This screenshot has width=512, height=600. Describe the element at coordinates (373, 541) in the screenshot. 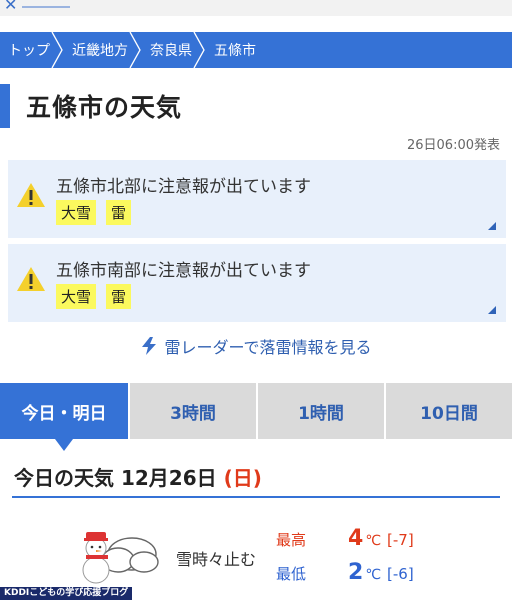

I see `high-temp-unit: ℃` at that location.